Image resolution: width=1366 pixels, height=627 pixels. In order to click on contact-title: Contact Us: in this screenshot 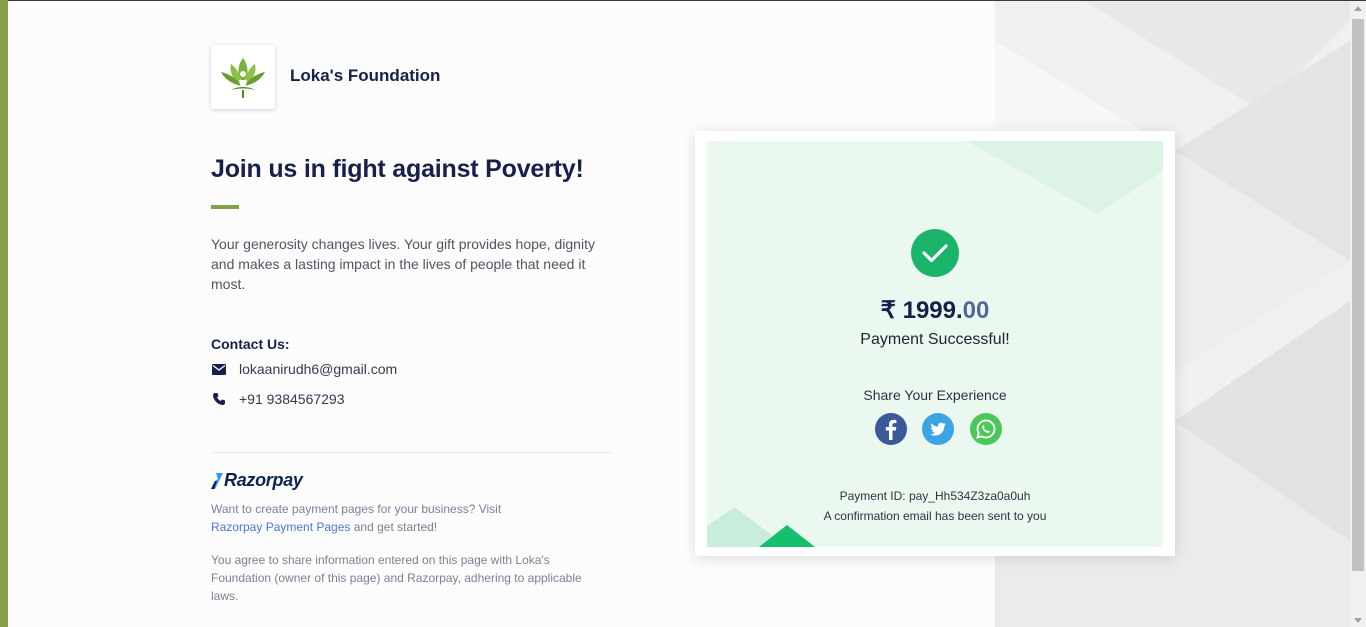, I will do `click(250, 344)`.